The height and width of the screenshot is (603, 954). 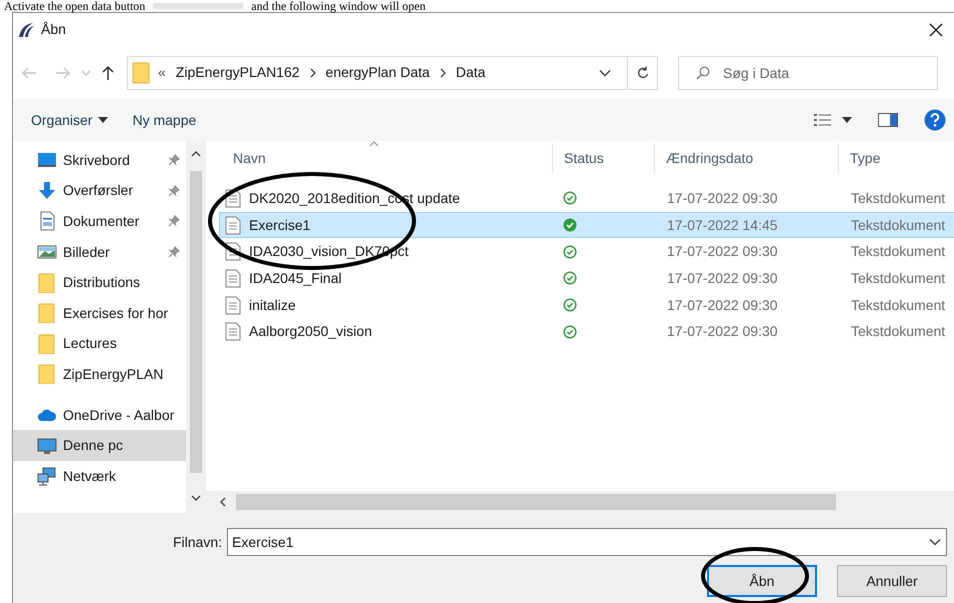 I want to click on file-name: IDA2045_Final, so click(x=295, y=278).